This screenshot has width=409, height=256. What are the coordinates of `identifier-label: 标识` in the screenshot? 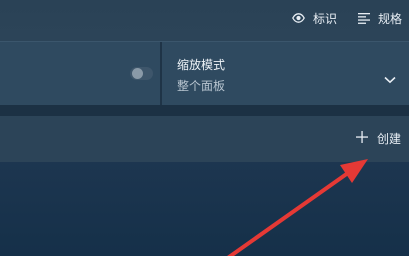 It's located at (325, 18).